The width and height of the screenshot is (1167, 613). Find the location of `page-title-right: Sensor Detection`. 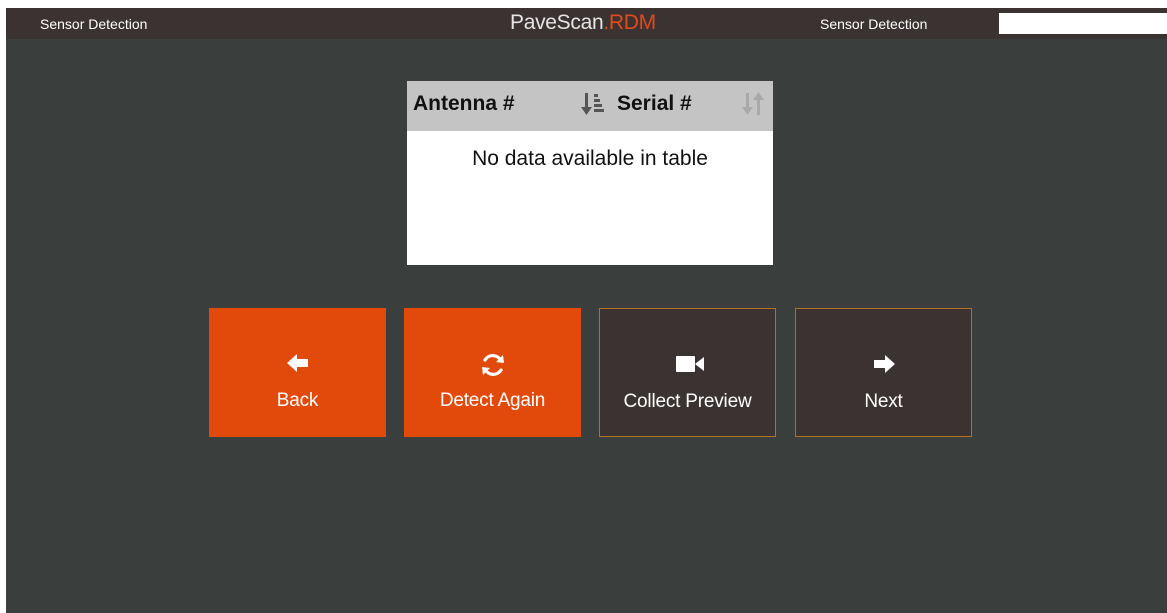

page-title-right: Sensor Detection is located at coordinates (874, 24).